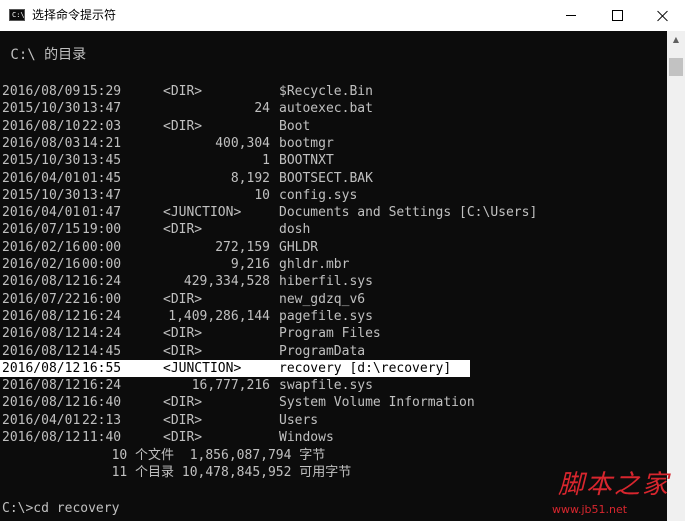 Image resolution: width=685 pixels, height=521 pixels. Describe the element at coordinates (102, 299) in the screenshot. I see `entry-time: 16:00` at that location.